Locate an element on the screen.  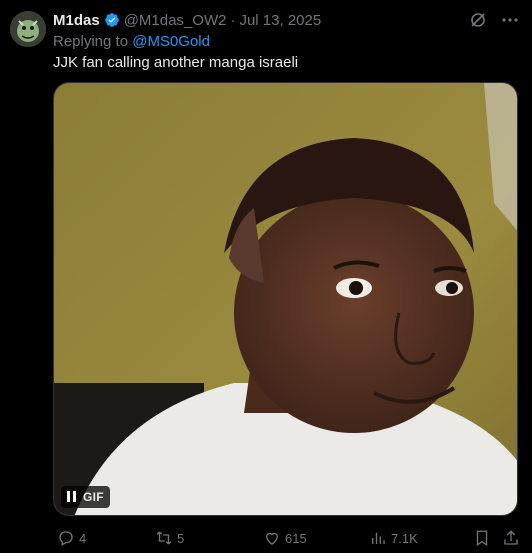
gif-badge: GIF is located at coordinates (93, 497).